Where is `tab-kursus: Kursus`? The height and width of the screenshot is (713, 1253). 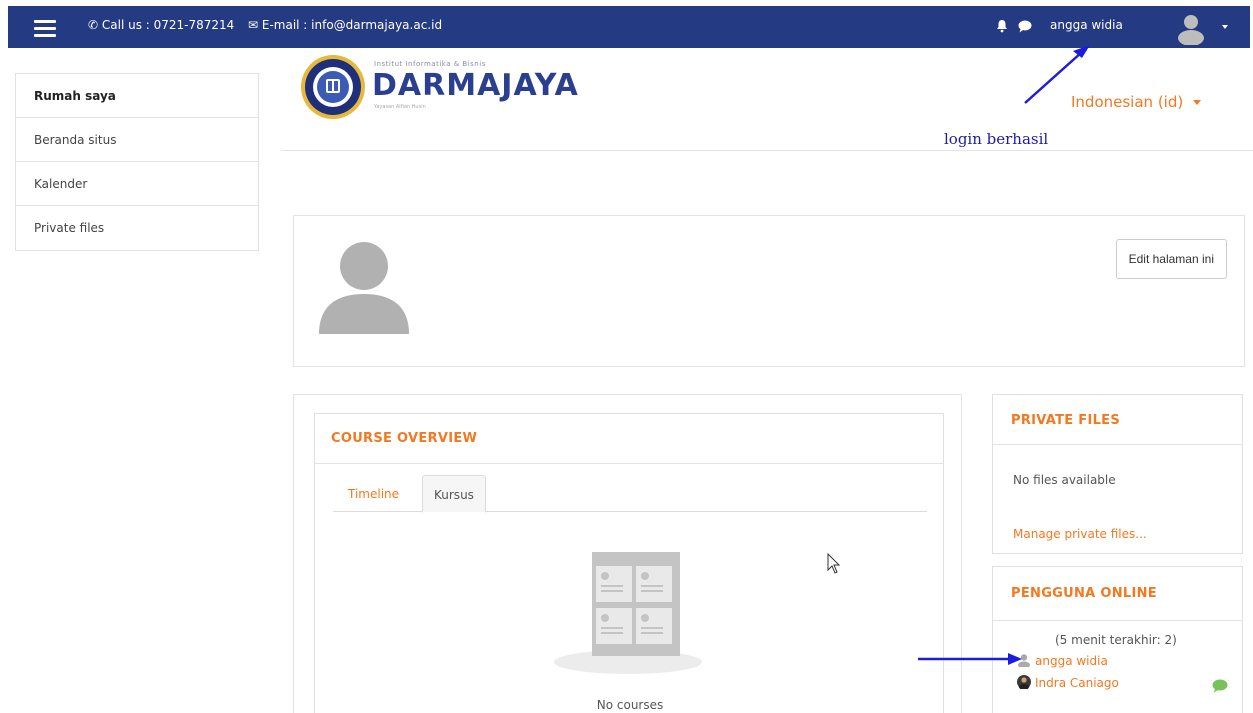 tab-kursus: Kursus is located at coordinates (454, 494).